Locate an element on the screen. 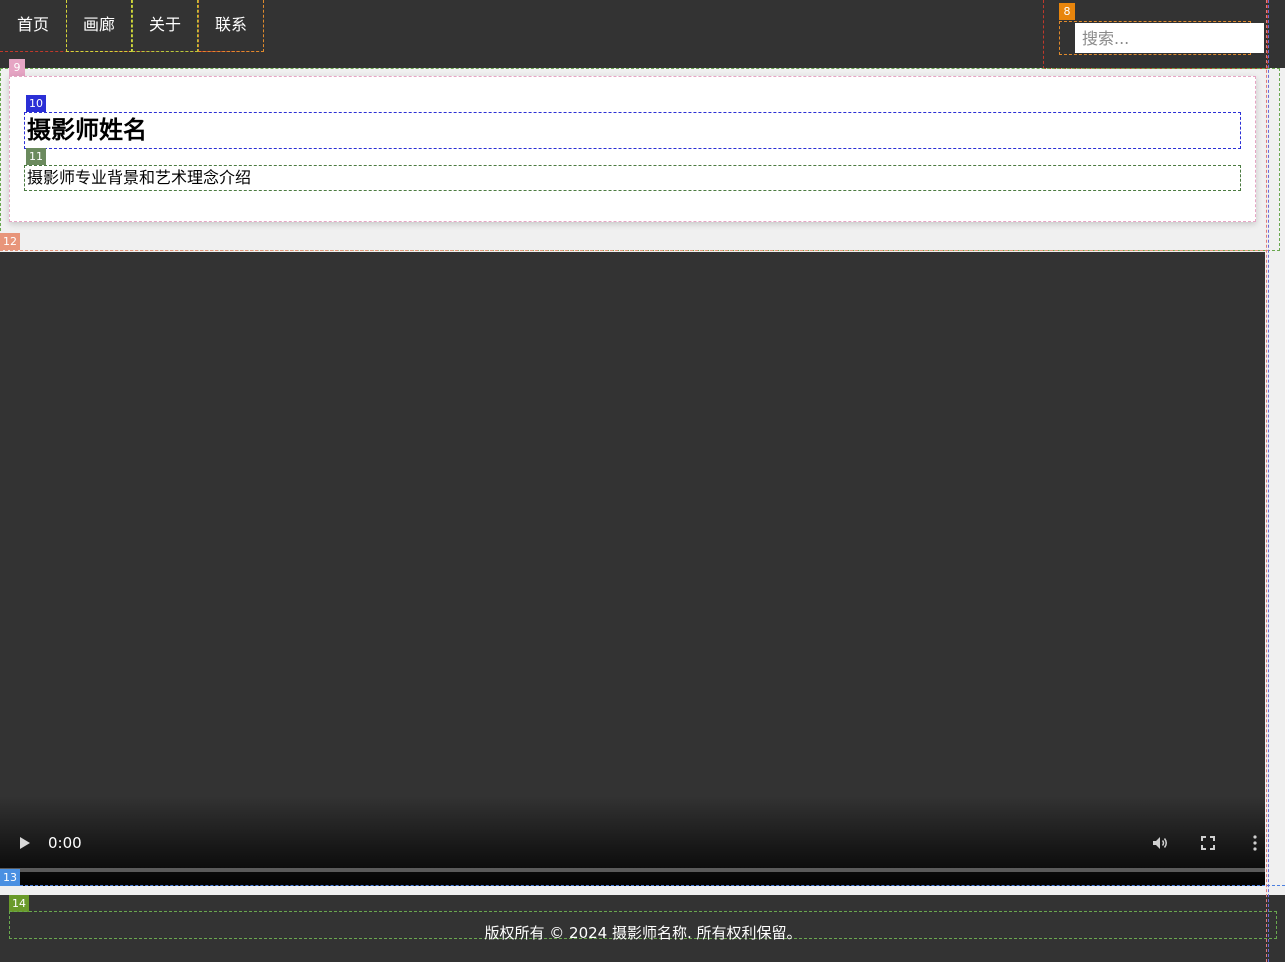  badge-8: 8 is located at coordinates (1067, 11).